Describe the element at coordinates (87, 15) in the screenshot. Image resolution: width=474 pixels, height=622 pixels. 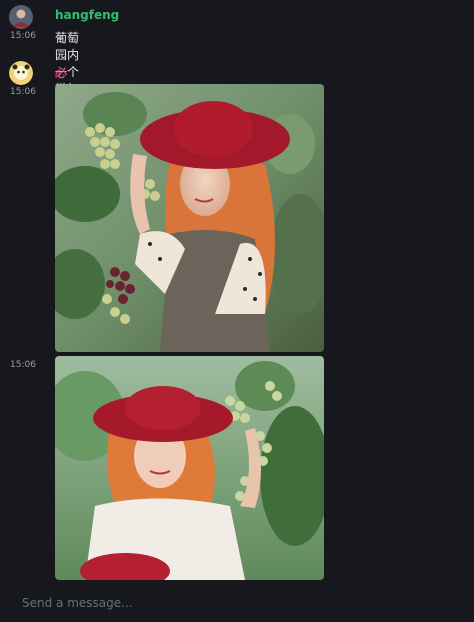
I see `sender-name: hangfeng` at that location.